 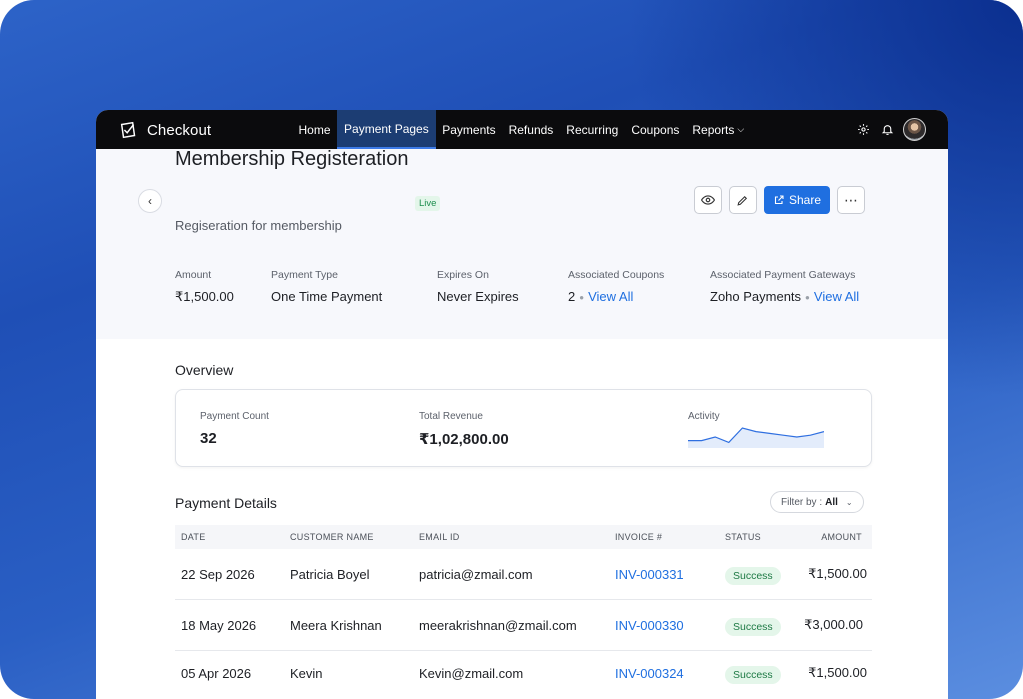 I want to click on bell-icon, so click(x=887, y=130).